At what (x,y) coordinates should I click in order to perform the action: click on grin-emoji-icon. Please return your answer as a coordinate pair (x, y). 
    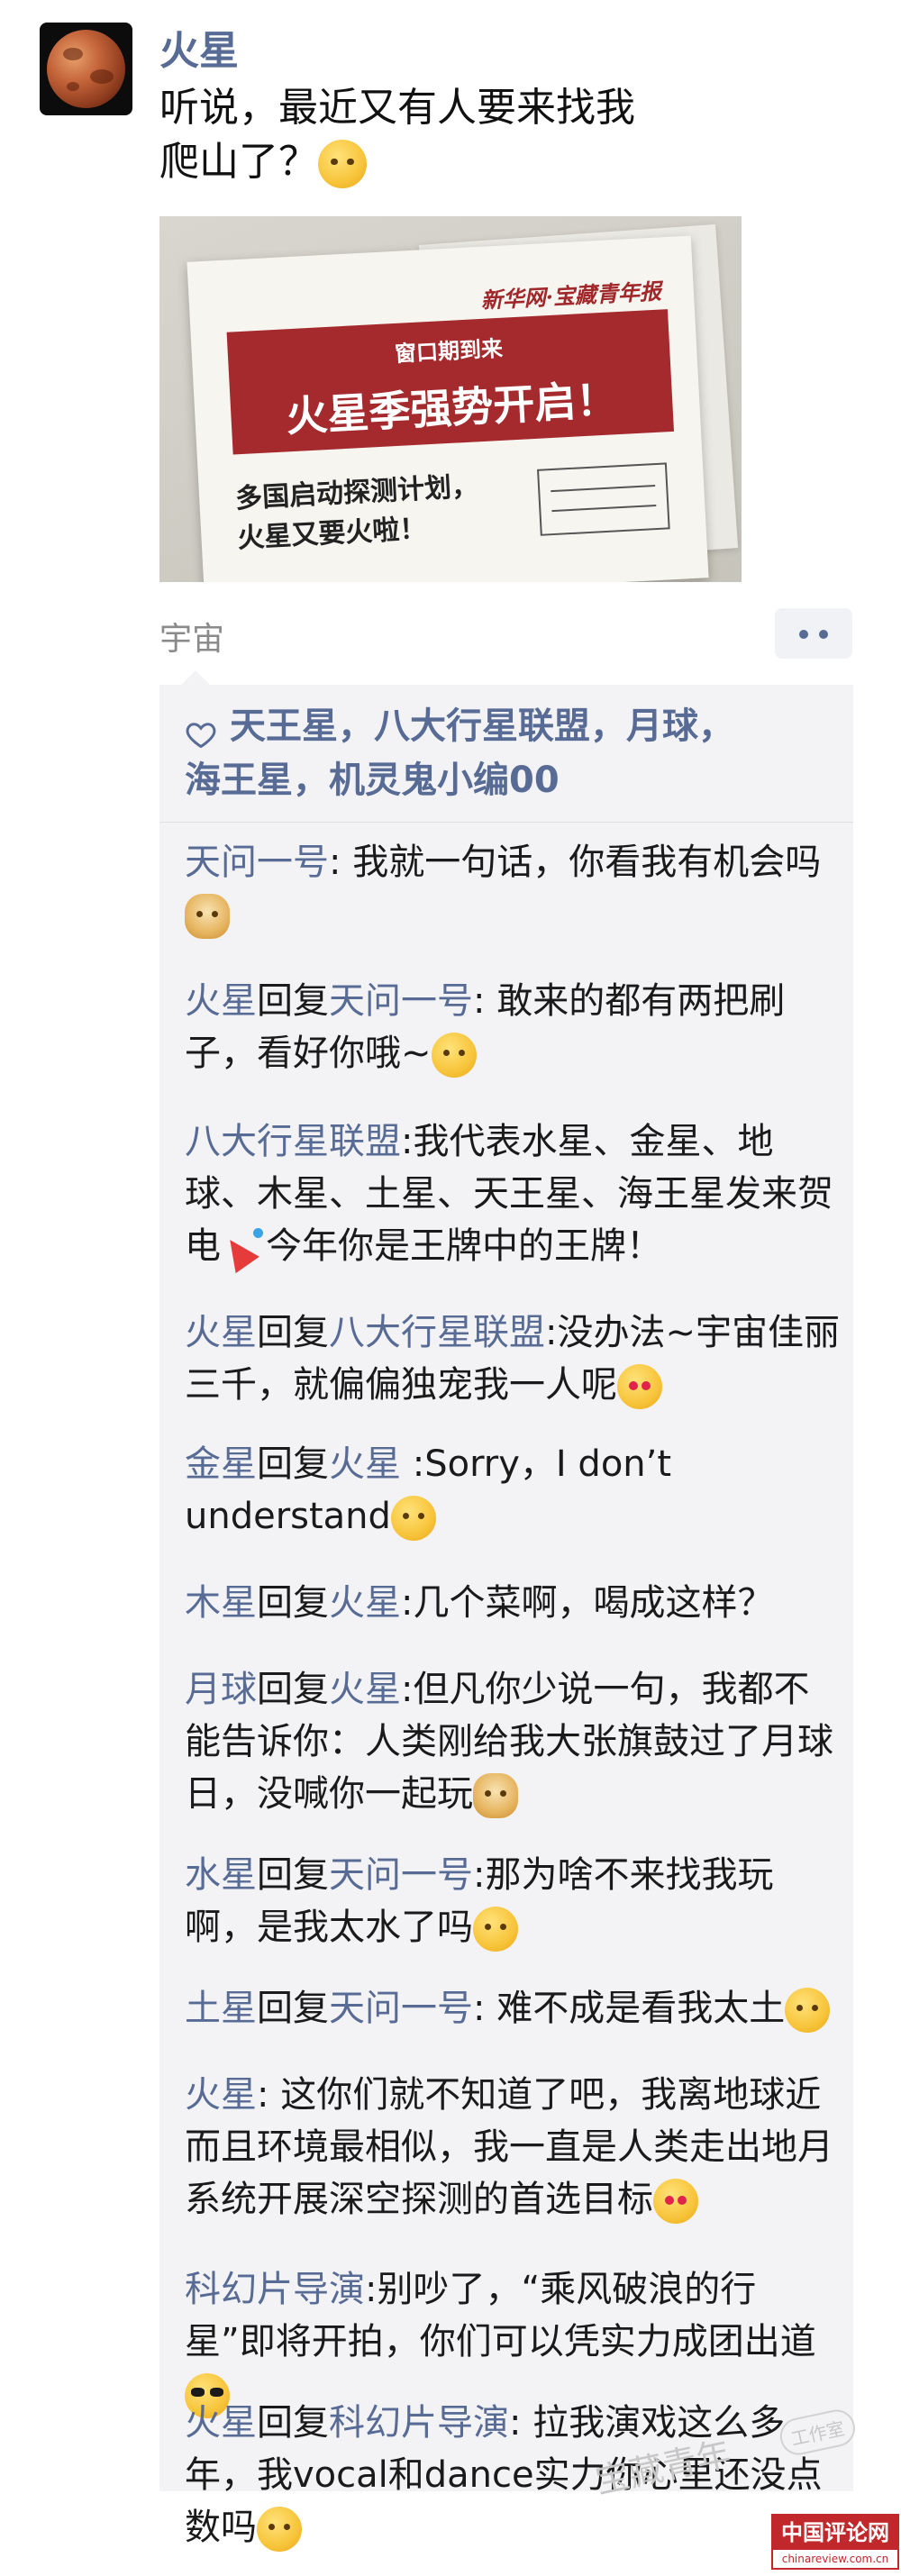
    Looking at the image, I should click on (342, 164).